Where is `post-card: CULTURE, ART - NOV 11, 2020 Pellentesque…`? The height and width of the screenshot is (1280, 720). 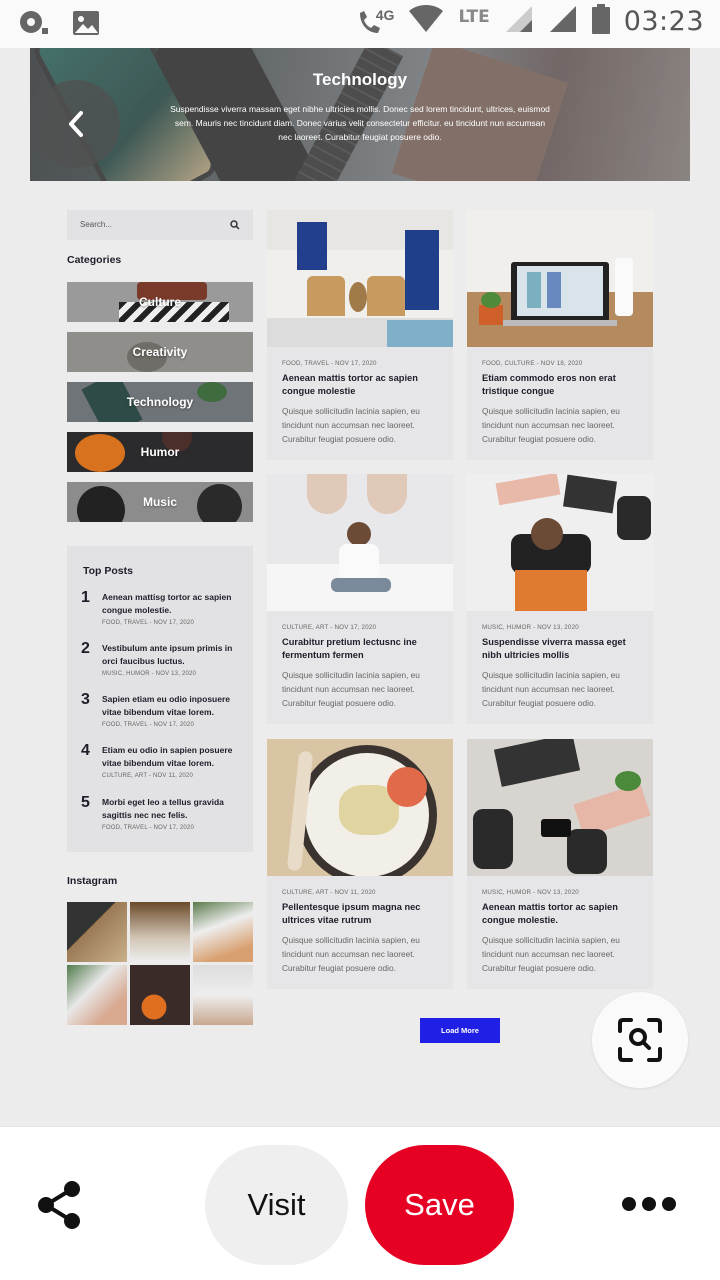
post-card: CULTURE, ART - NOV 11, 2020 Pellentesque… is located at coordinates (360, 864).